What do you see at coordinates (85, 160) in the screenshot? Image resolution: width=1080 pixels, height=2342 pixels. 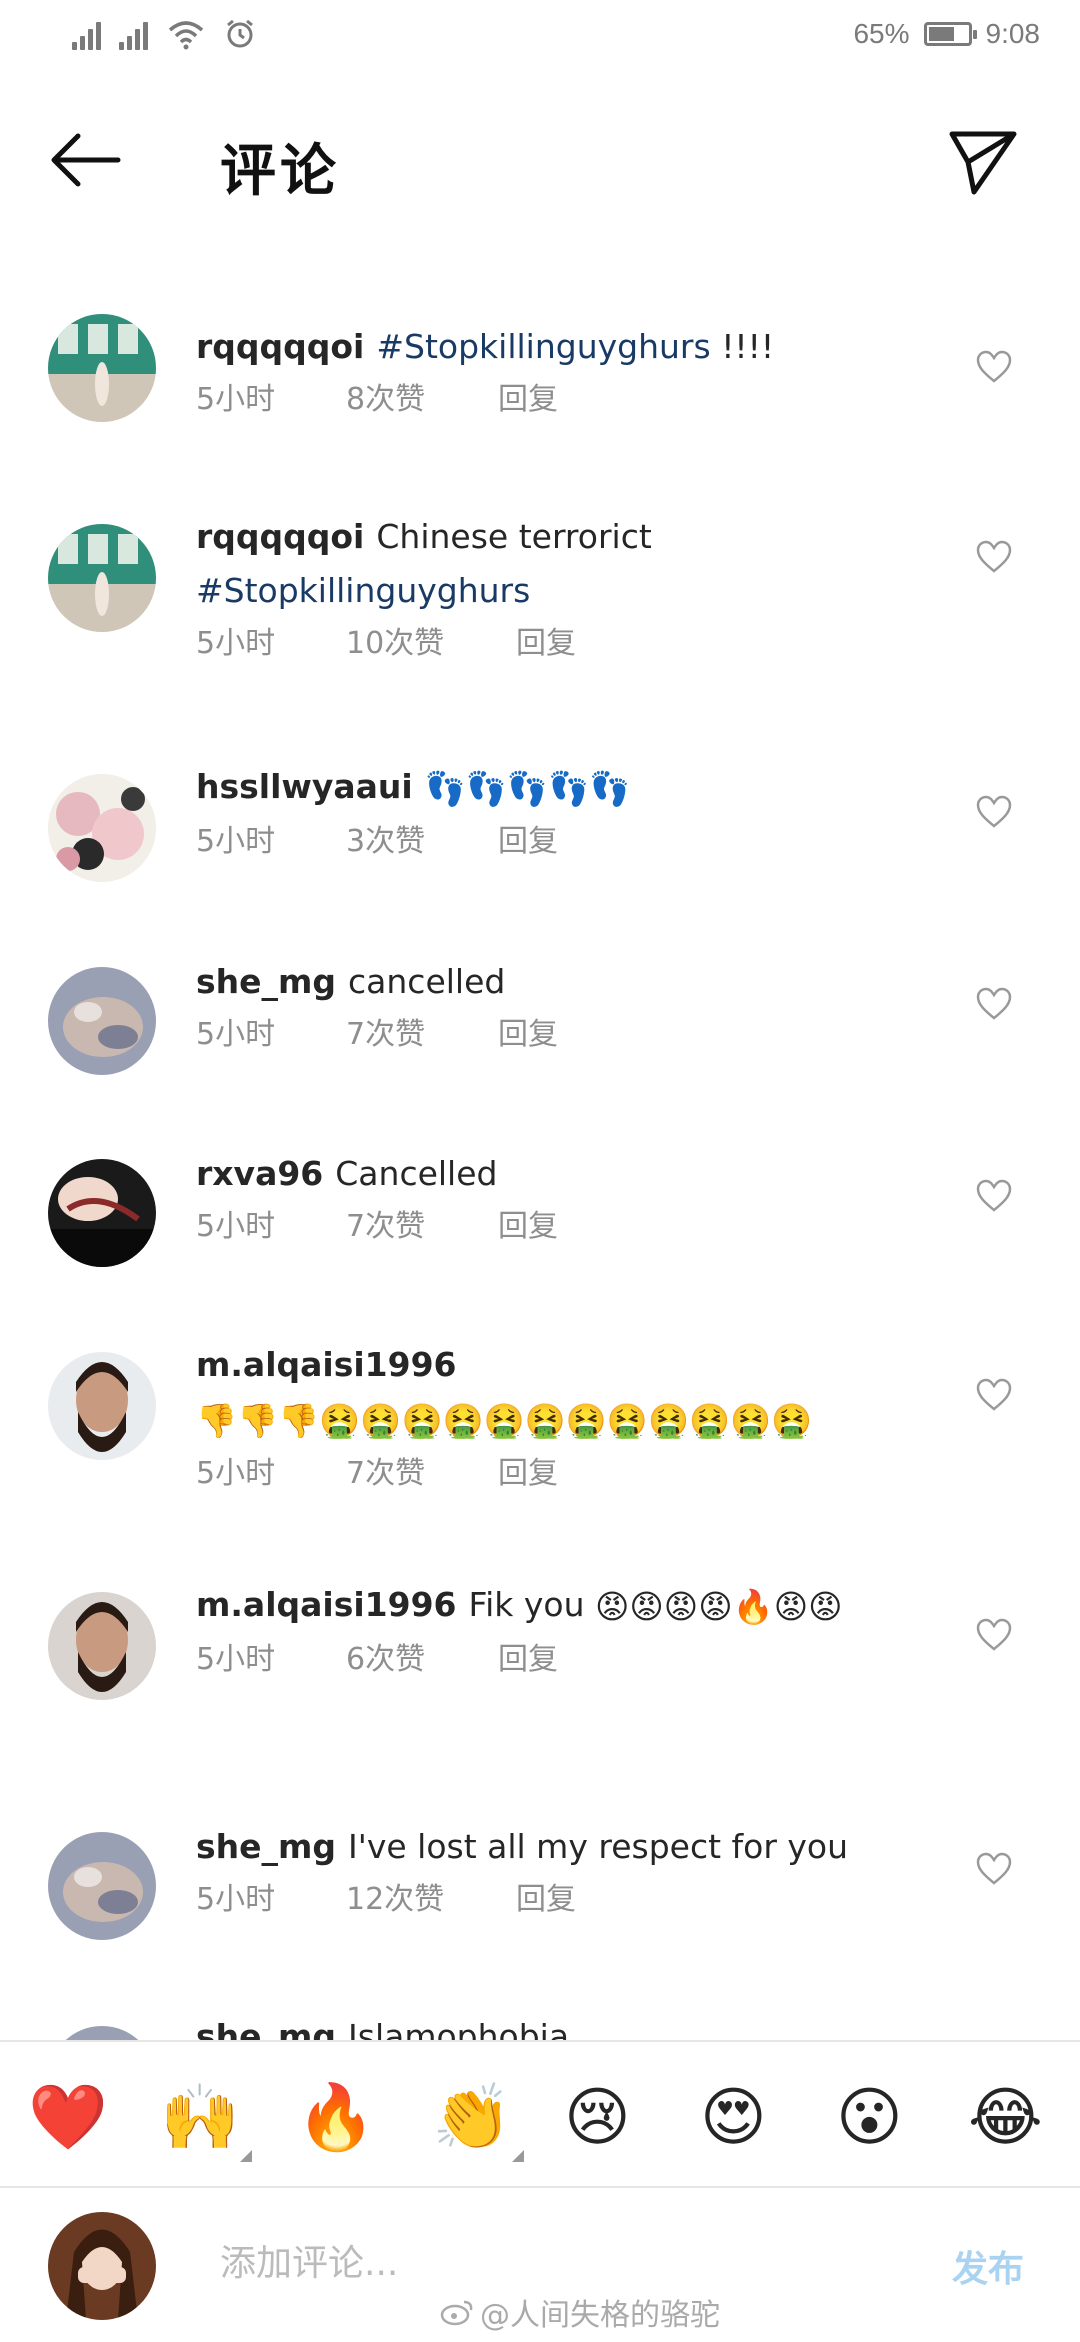 I see `arrow-left-icon` at bounding box center [85, 160].